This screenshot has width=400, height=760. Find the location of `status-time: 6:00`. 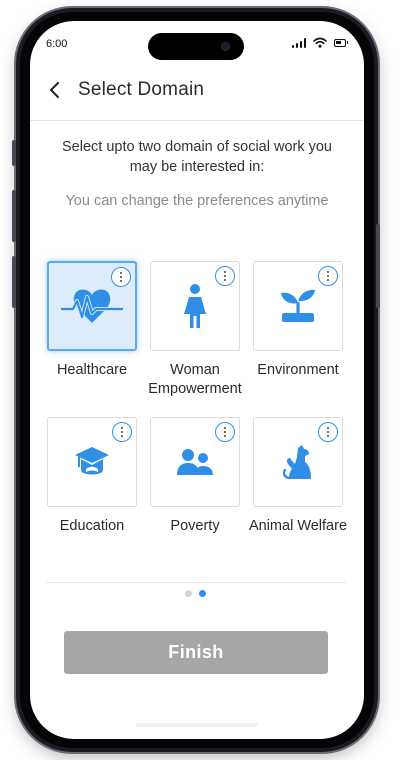

status-time: 6:00 is located at coordinates (57, 44).